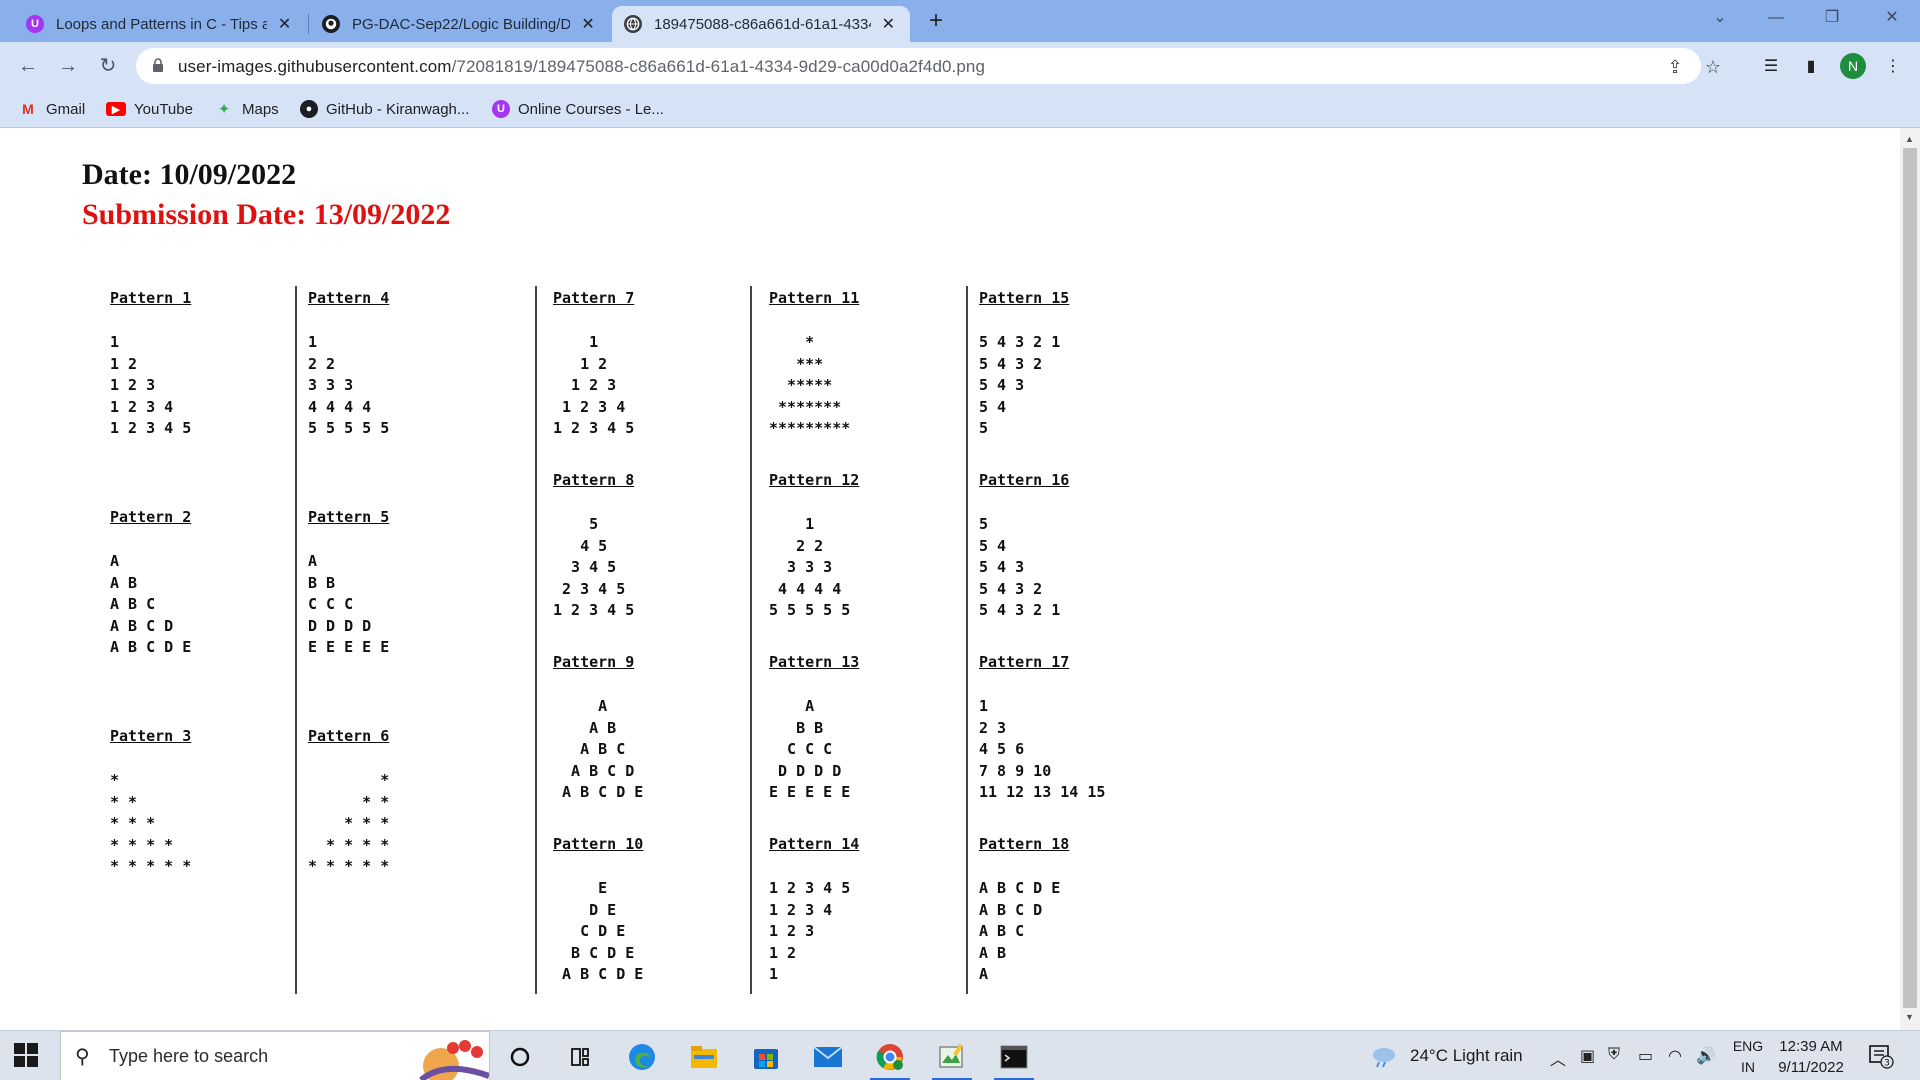  What do you see at coordinates (633, 24) in the screenshot?
I see `globe-icon` at bounding box center [633, 24].